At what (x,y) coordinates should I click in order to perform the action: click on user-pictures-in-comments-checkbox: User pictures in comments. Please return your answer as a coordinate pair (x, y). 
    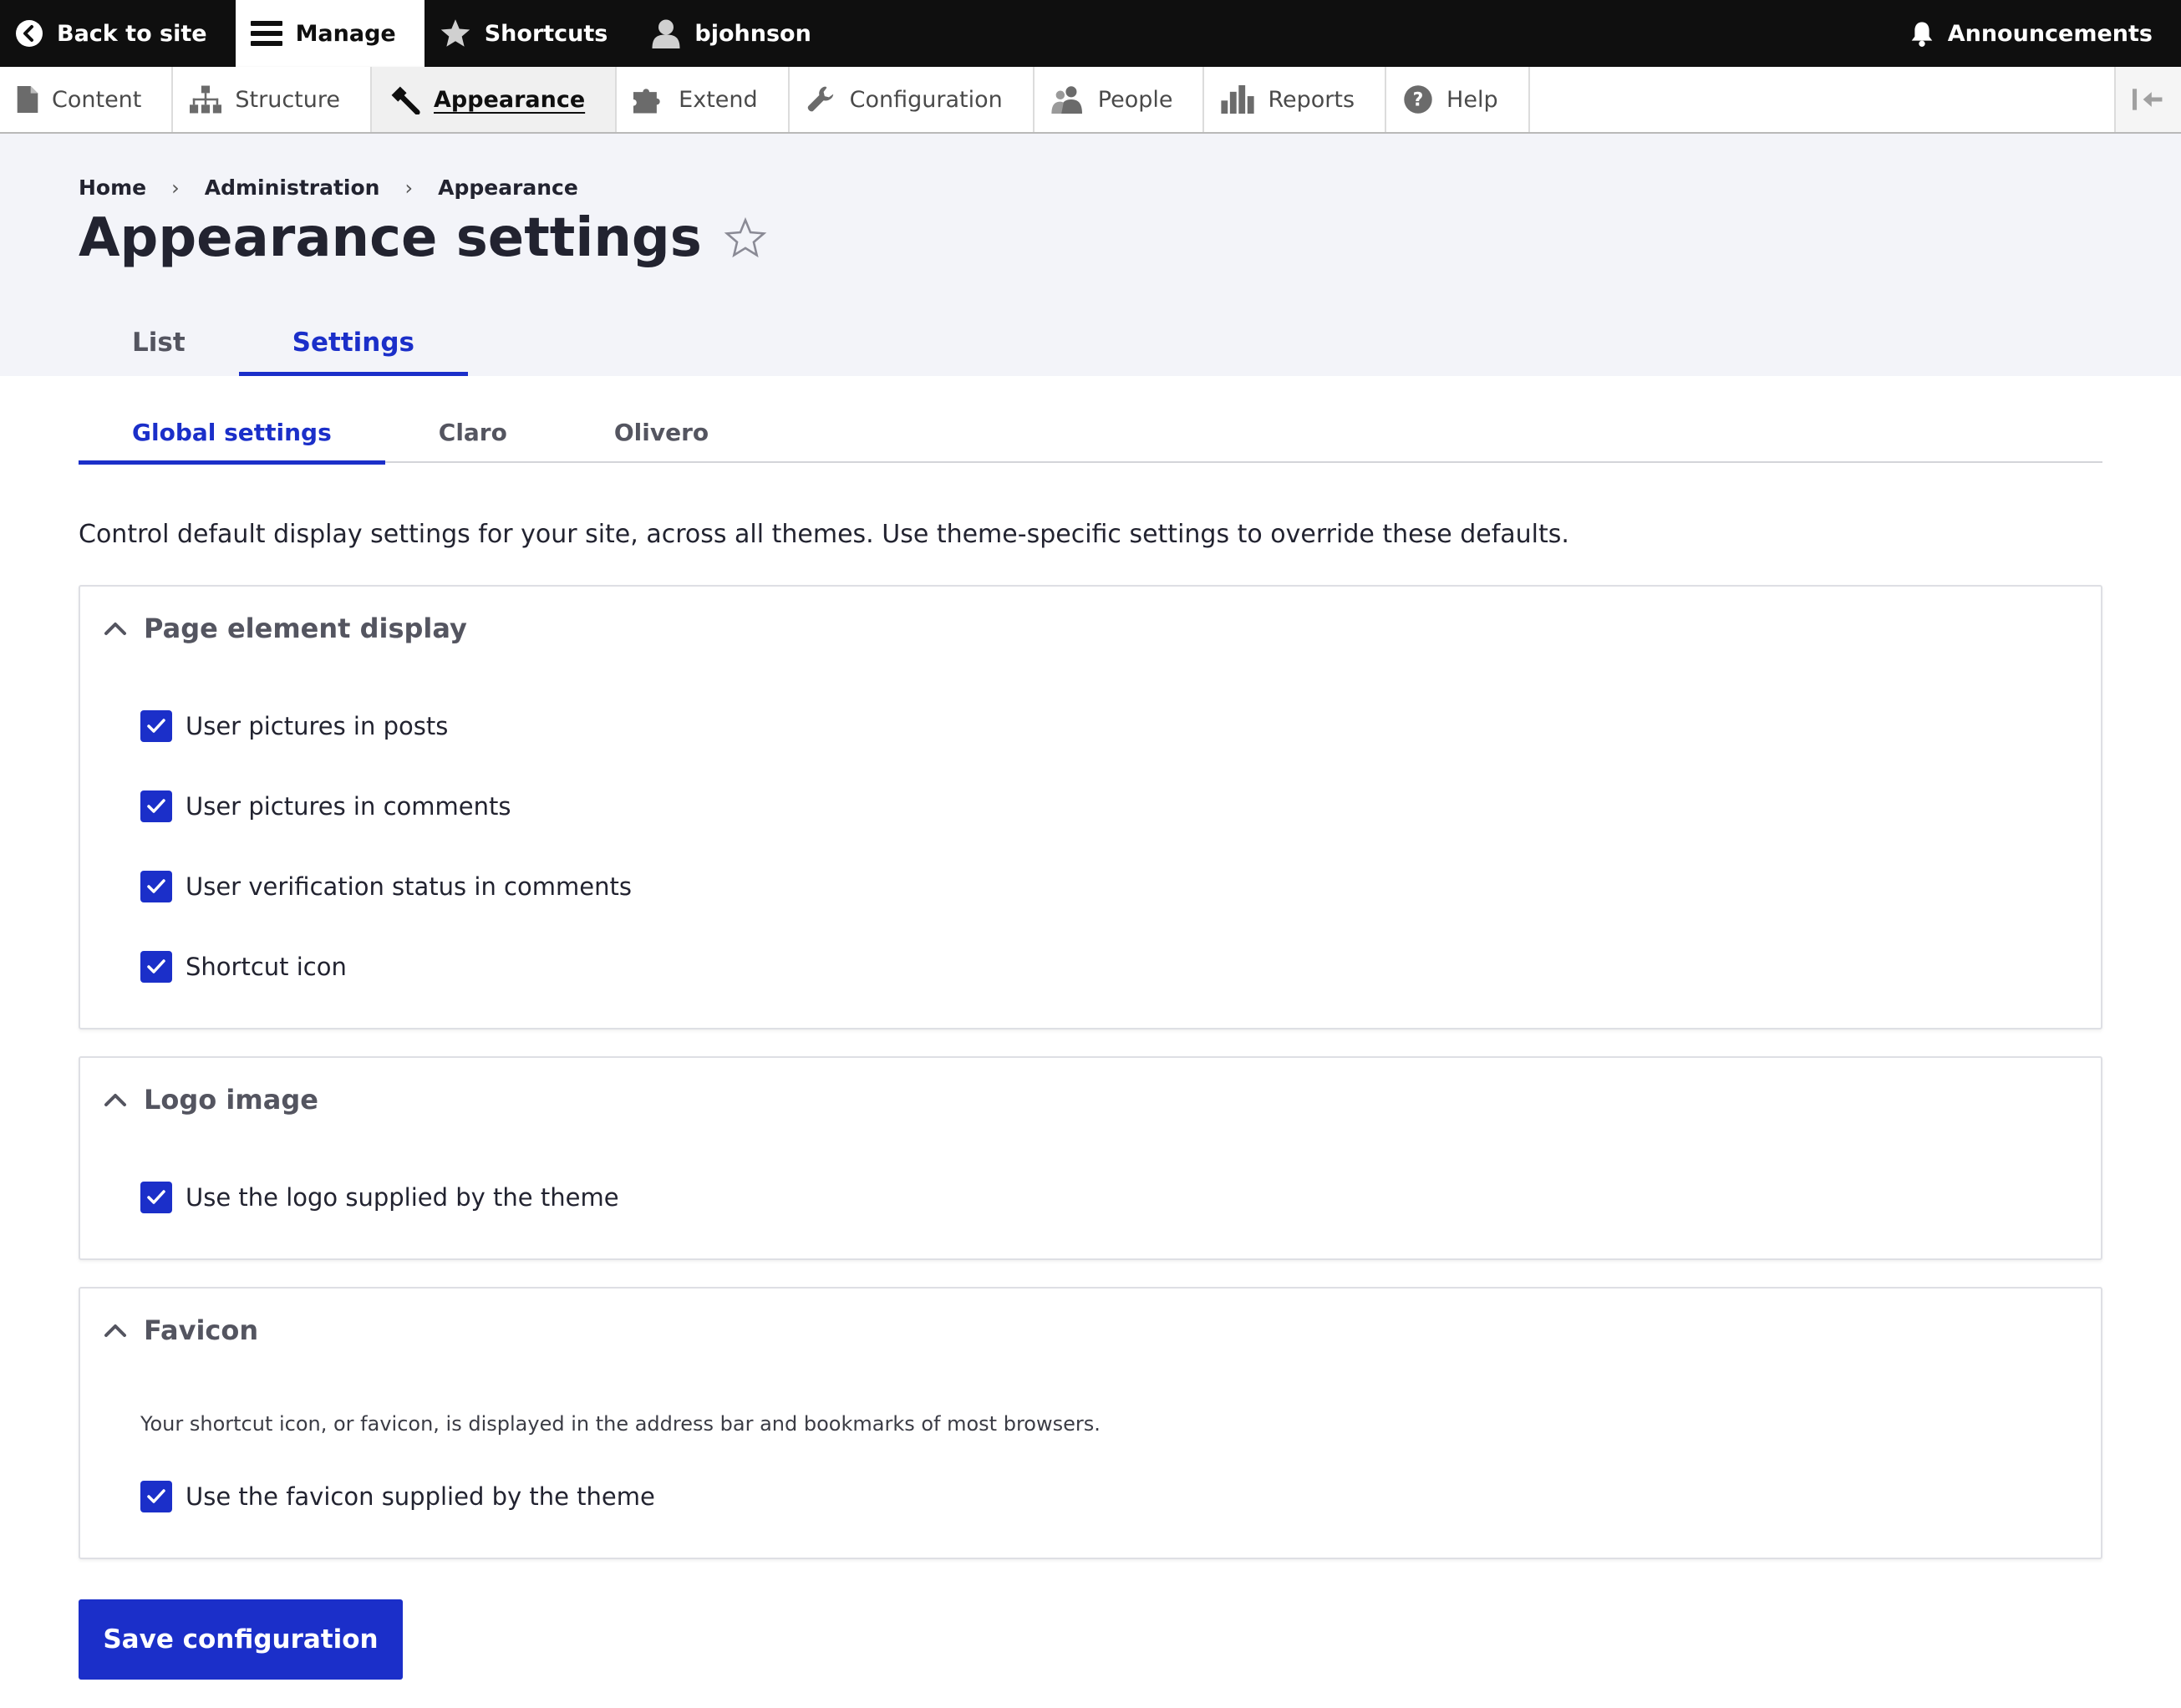
    Looking at the image, I should click on (325, 806).